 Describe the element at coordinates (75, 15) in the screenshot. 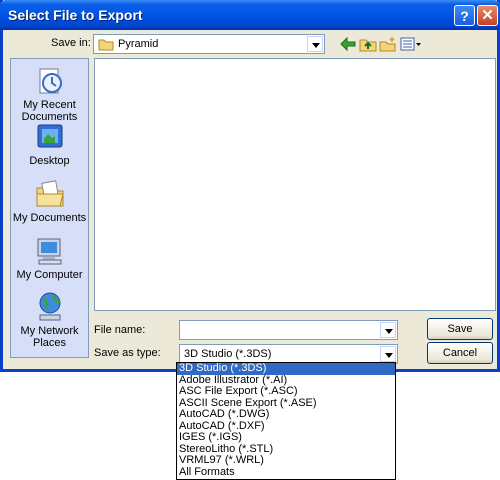

I see `window-title: Select File to Export` at that location.